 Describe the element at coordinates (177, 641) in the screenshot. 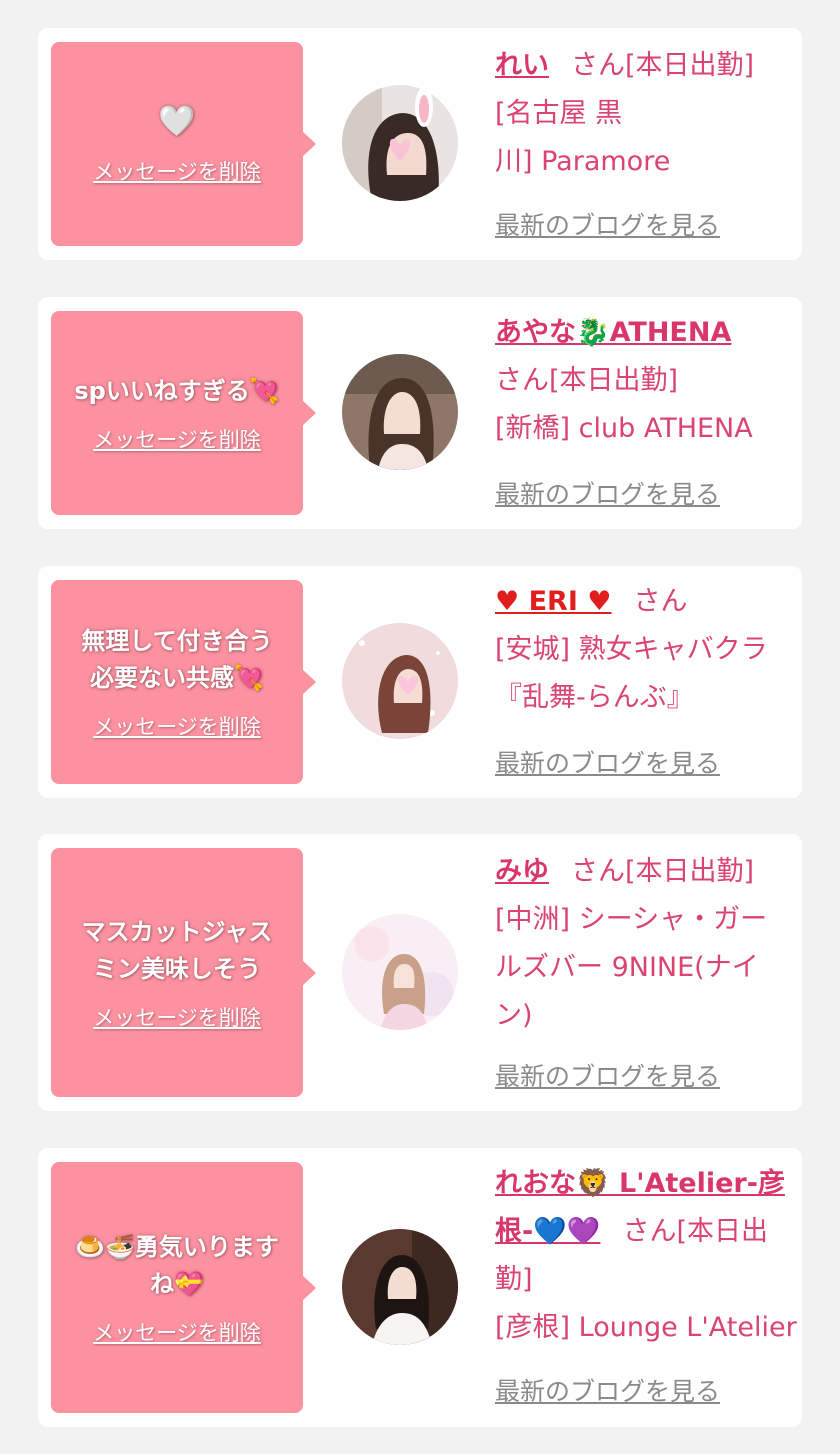

I see `message-text-line: 無理して付き合う` at that location.